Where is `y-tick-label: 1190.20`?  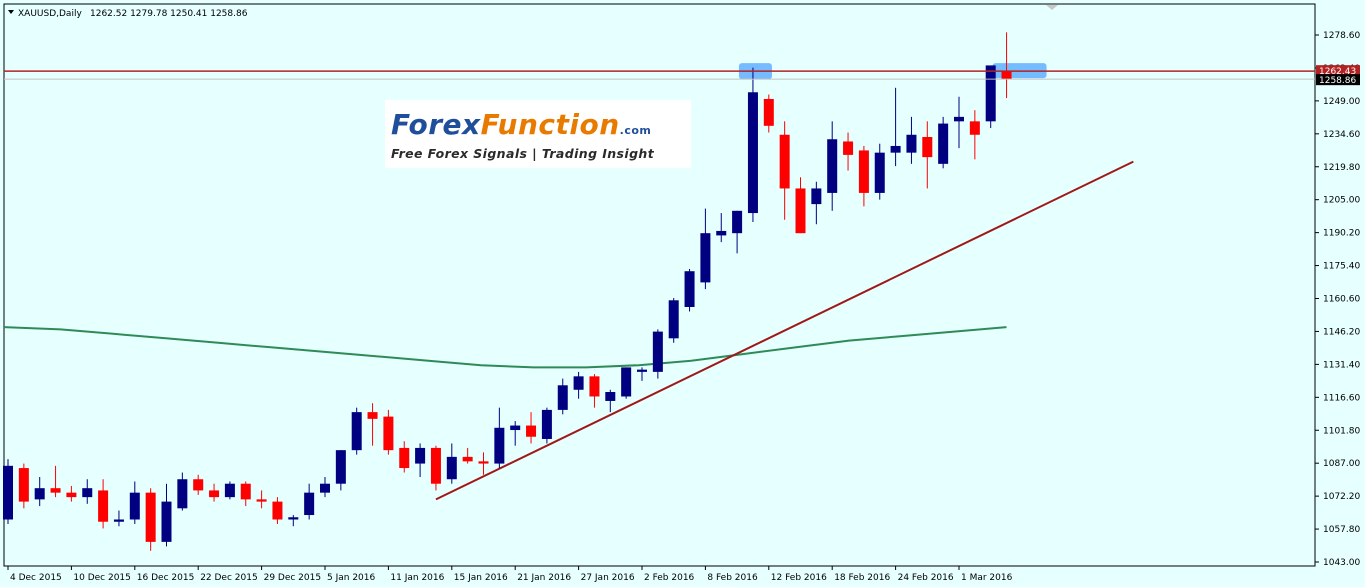 y-tick-label: 1190.20 is located at coordinates (1341, 234).